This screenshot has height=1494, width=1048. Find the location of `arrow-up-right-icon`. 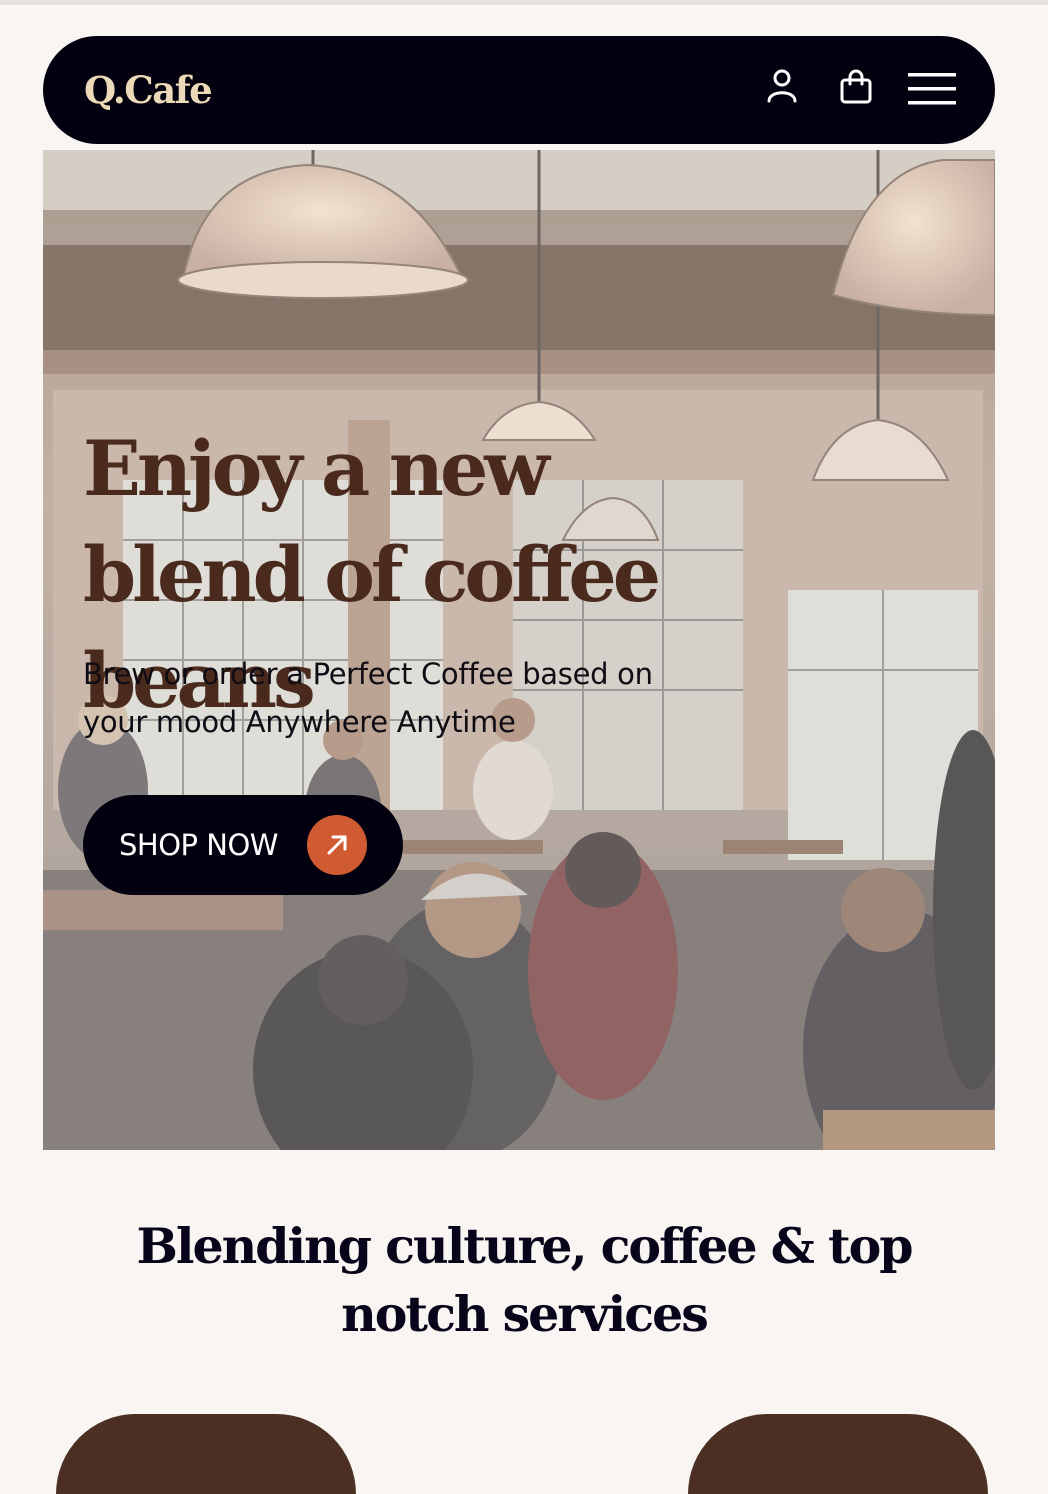

arrow-up-right-icon is located at coordinates (337, 845).